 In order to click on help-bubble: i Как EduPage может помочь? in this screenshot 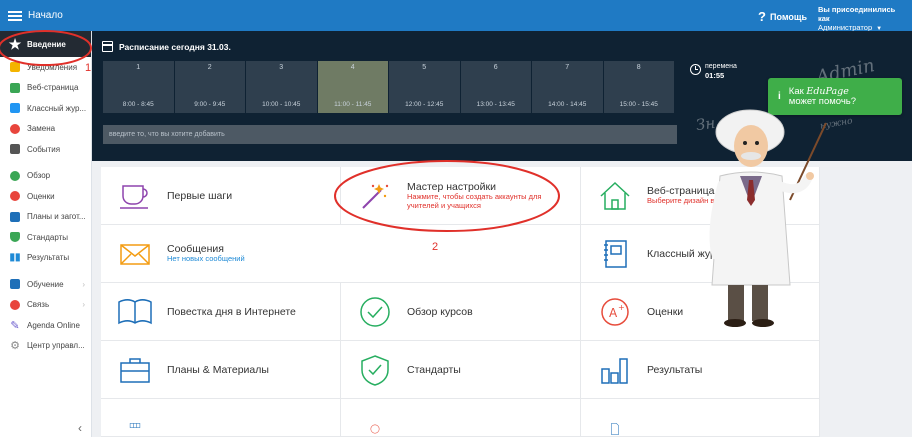, I will do `click(835, 96)`.